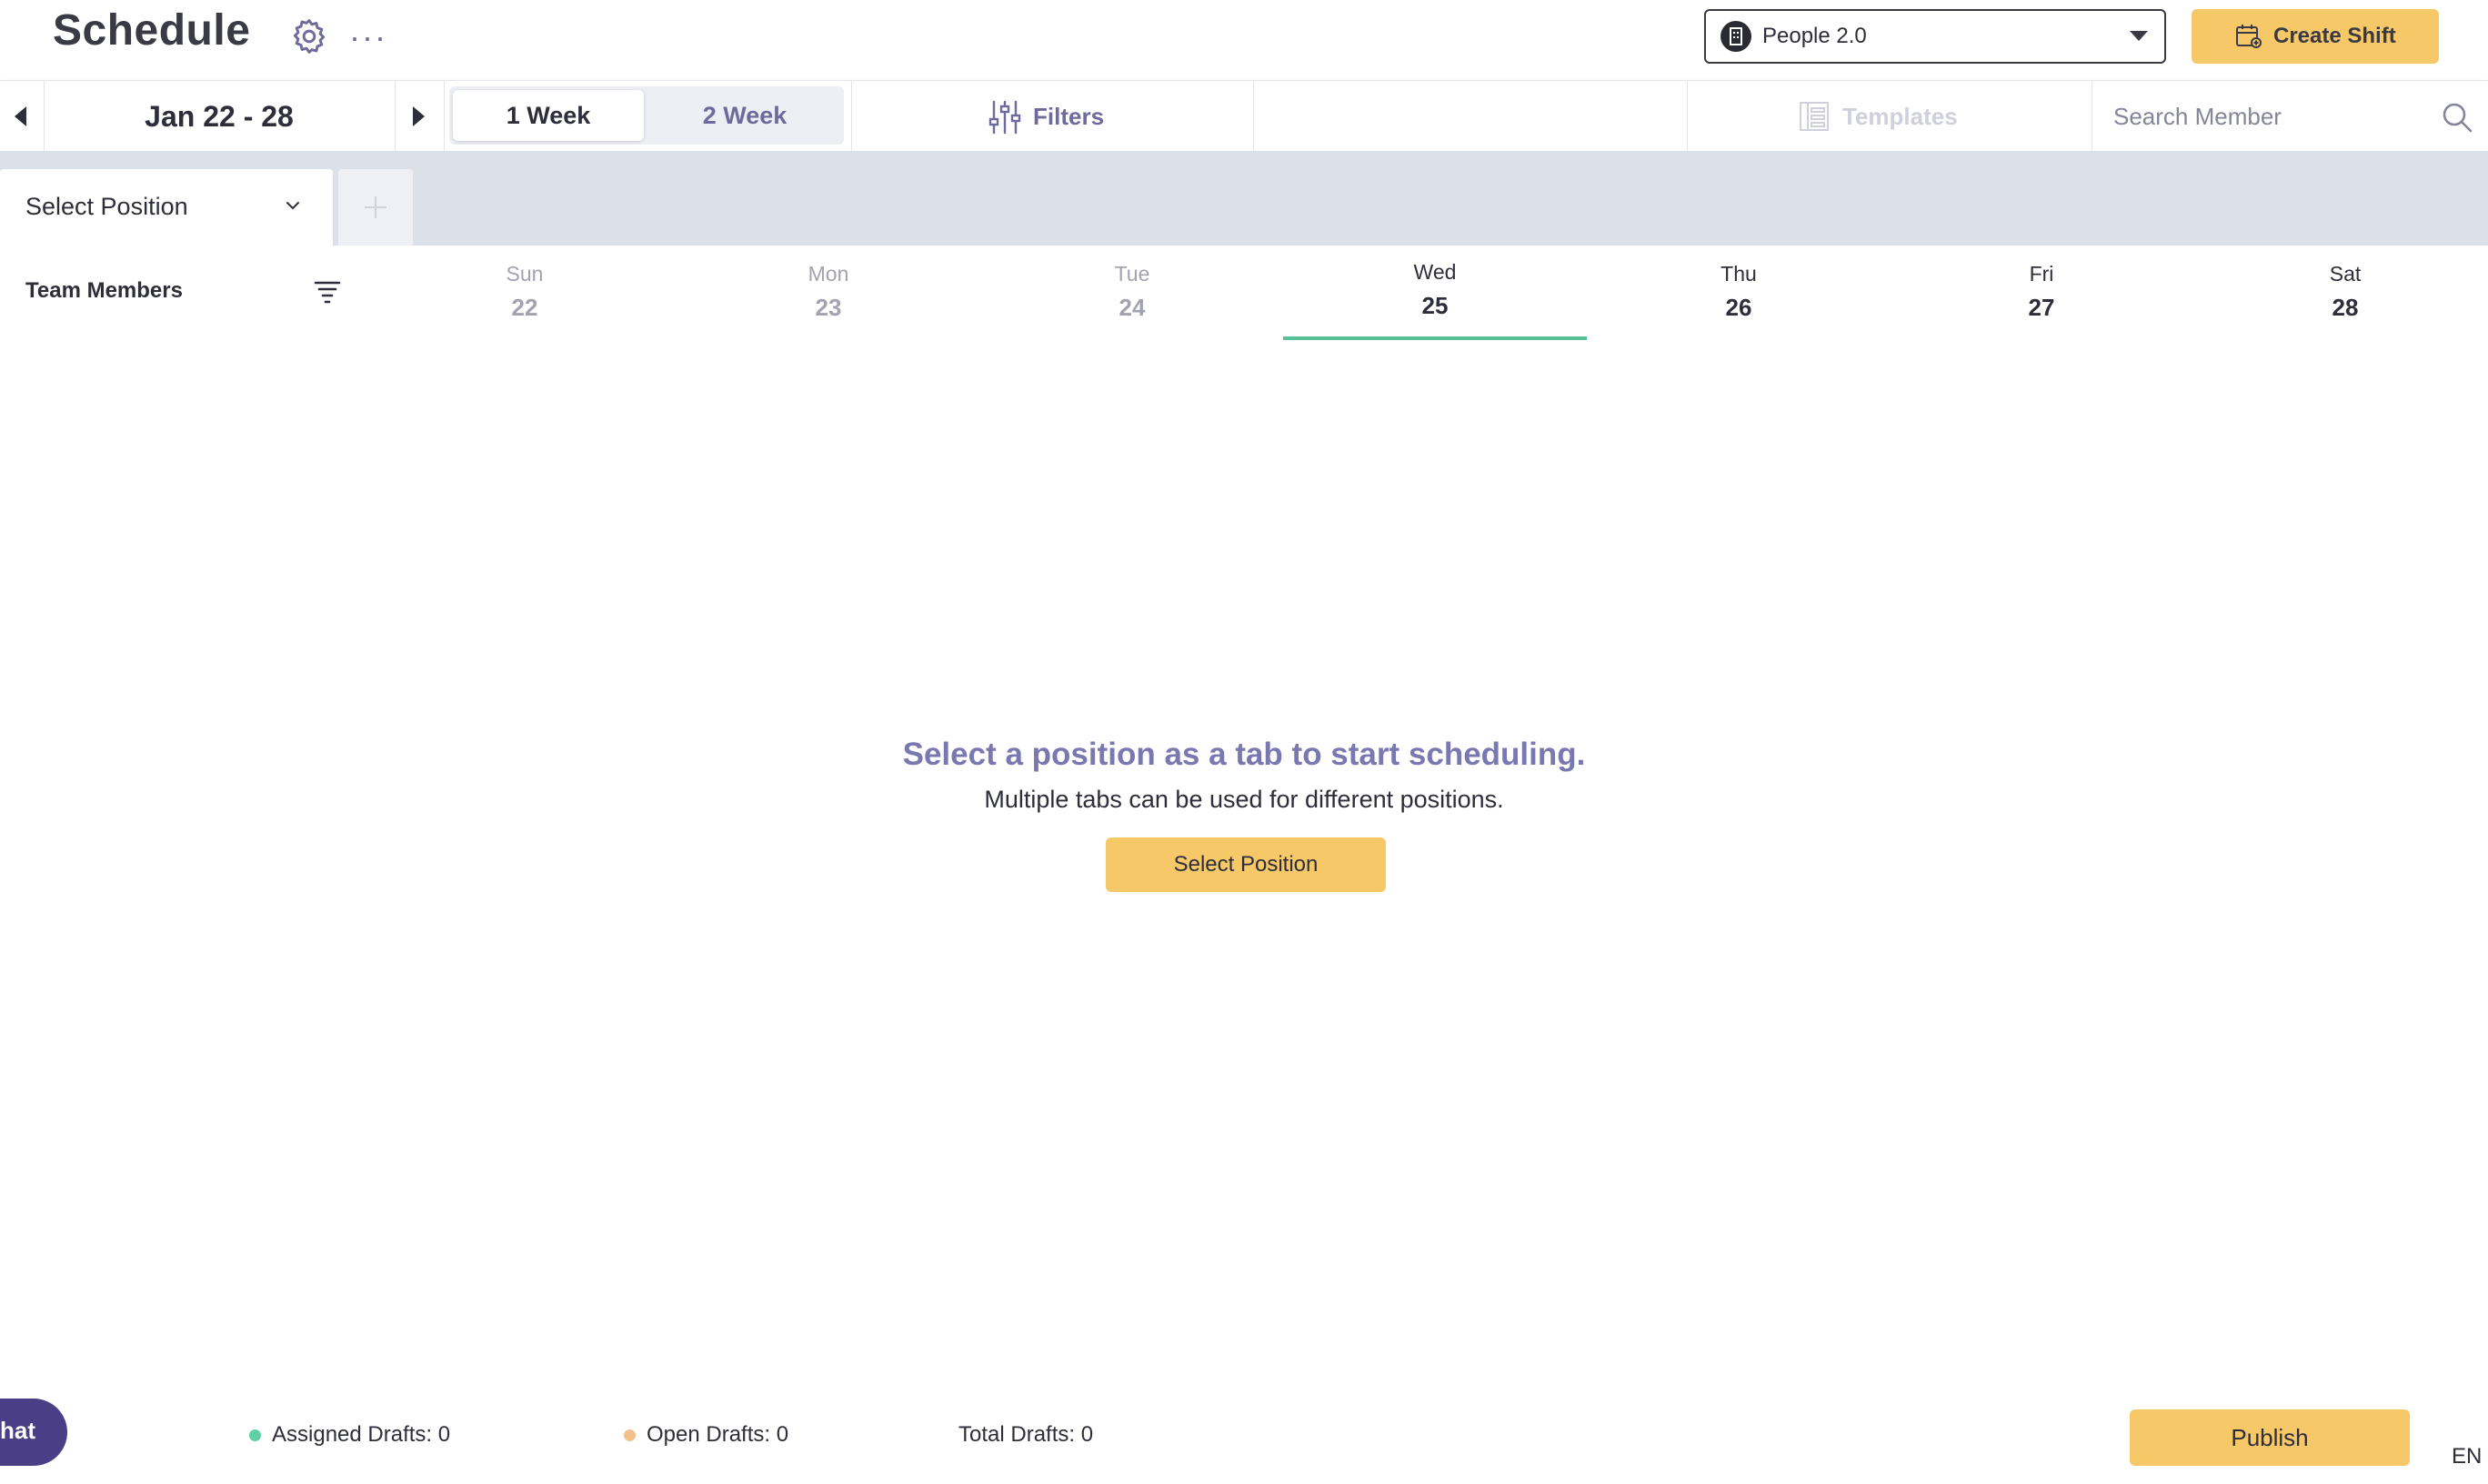 The width and height of the screenshot is (2488, 1484). Describe the element at coordinates (104, 291) in the screenshot. I see `team-members-label: Team Members` at that location.